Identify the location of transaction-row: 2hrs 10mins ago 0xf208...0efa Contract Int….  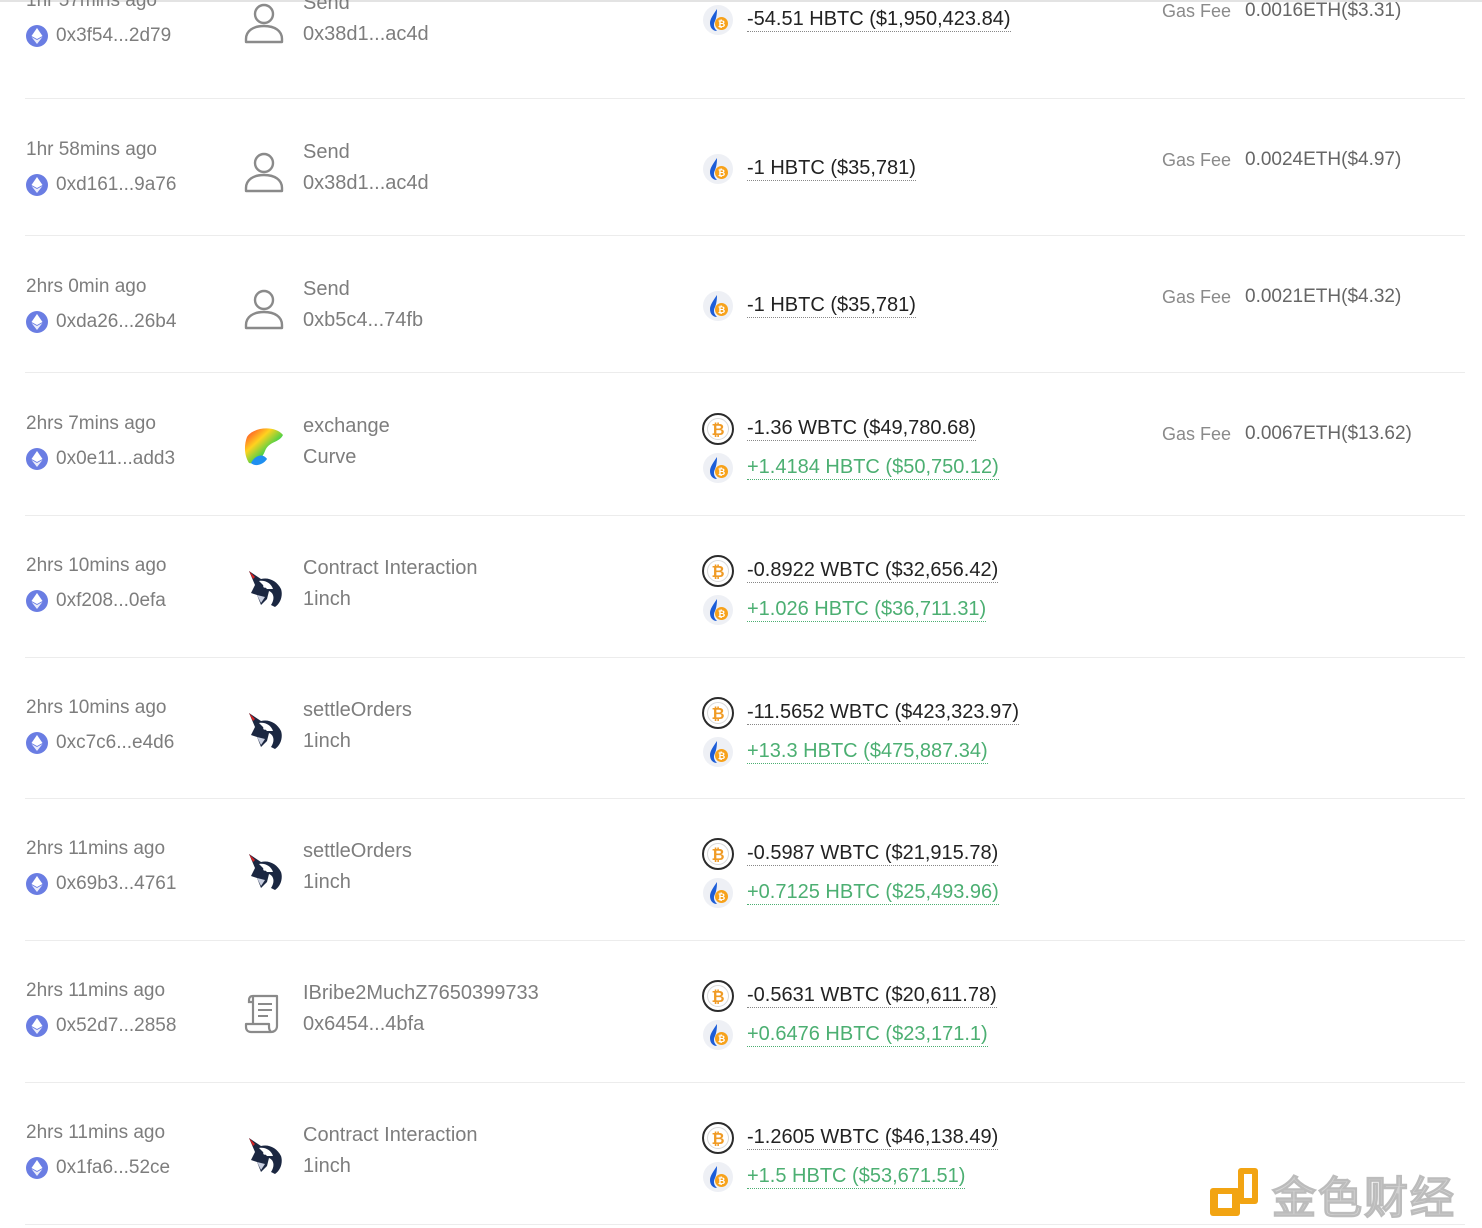
(745, 605).